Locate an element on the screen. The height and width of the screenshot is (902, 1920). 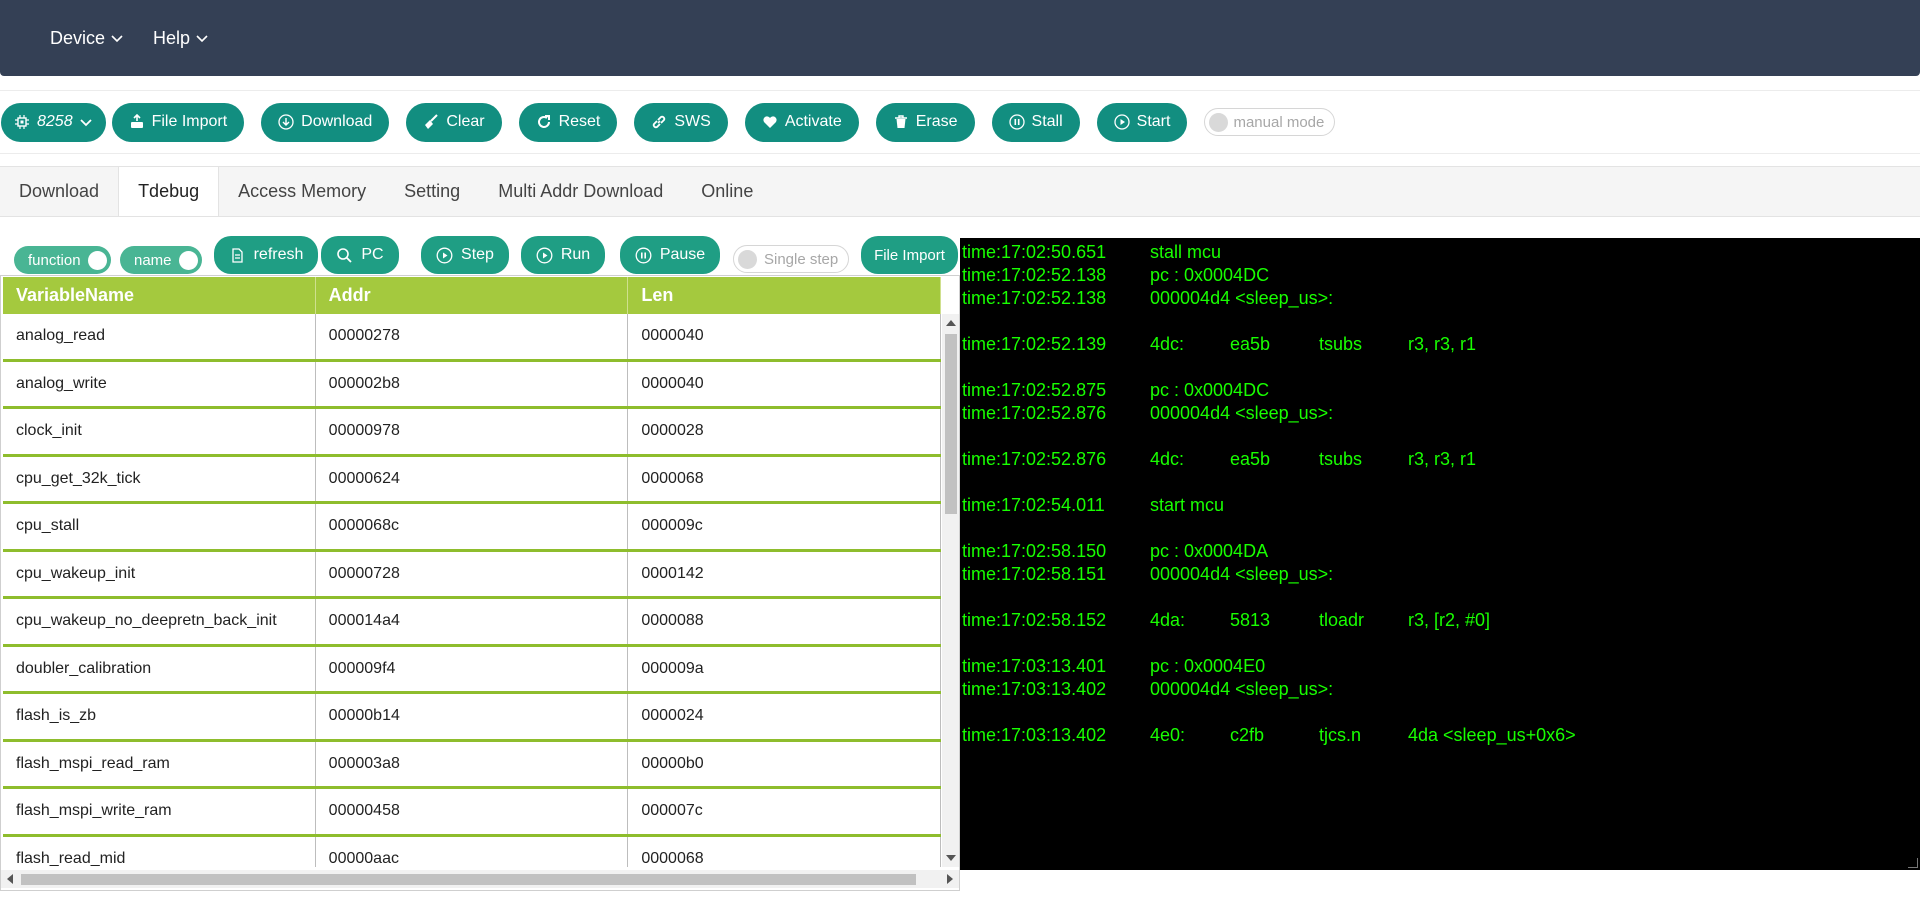
table-row: analog_write 000002b8 0000040 is located at coordinates (472, 385).